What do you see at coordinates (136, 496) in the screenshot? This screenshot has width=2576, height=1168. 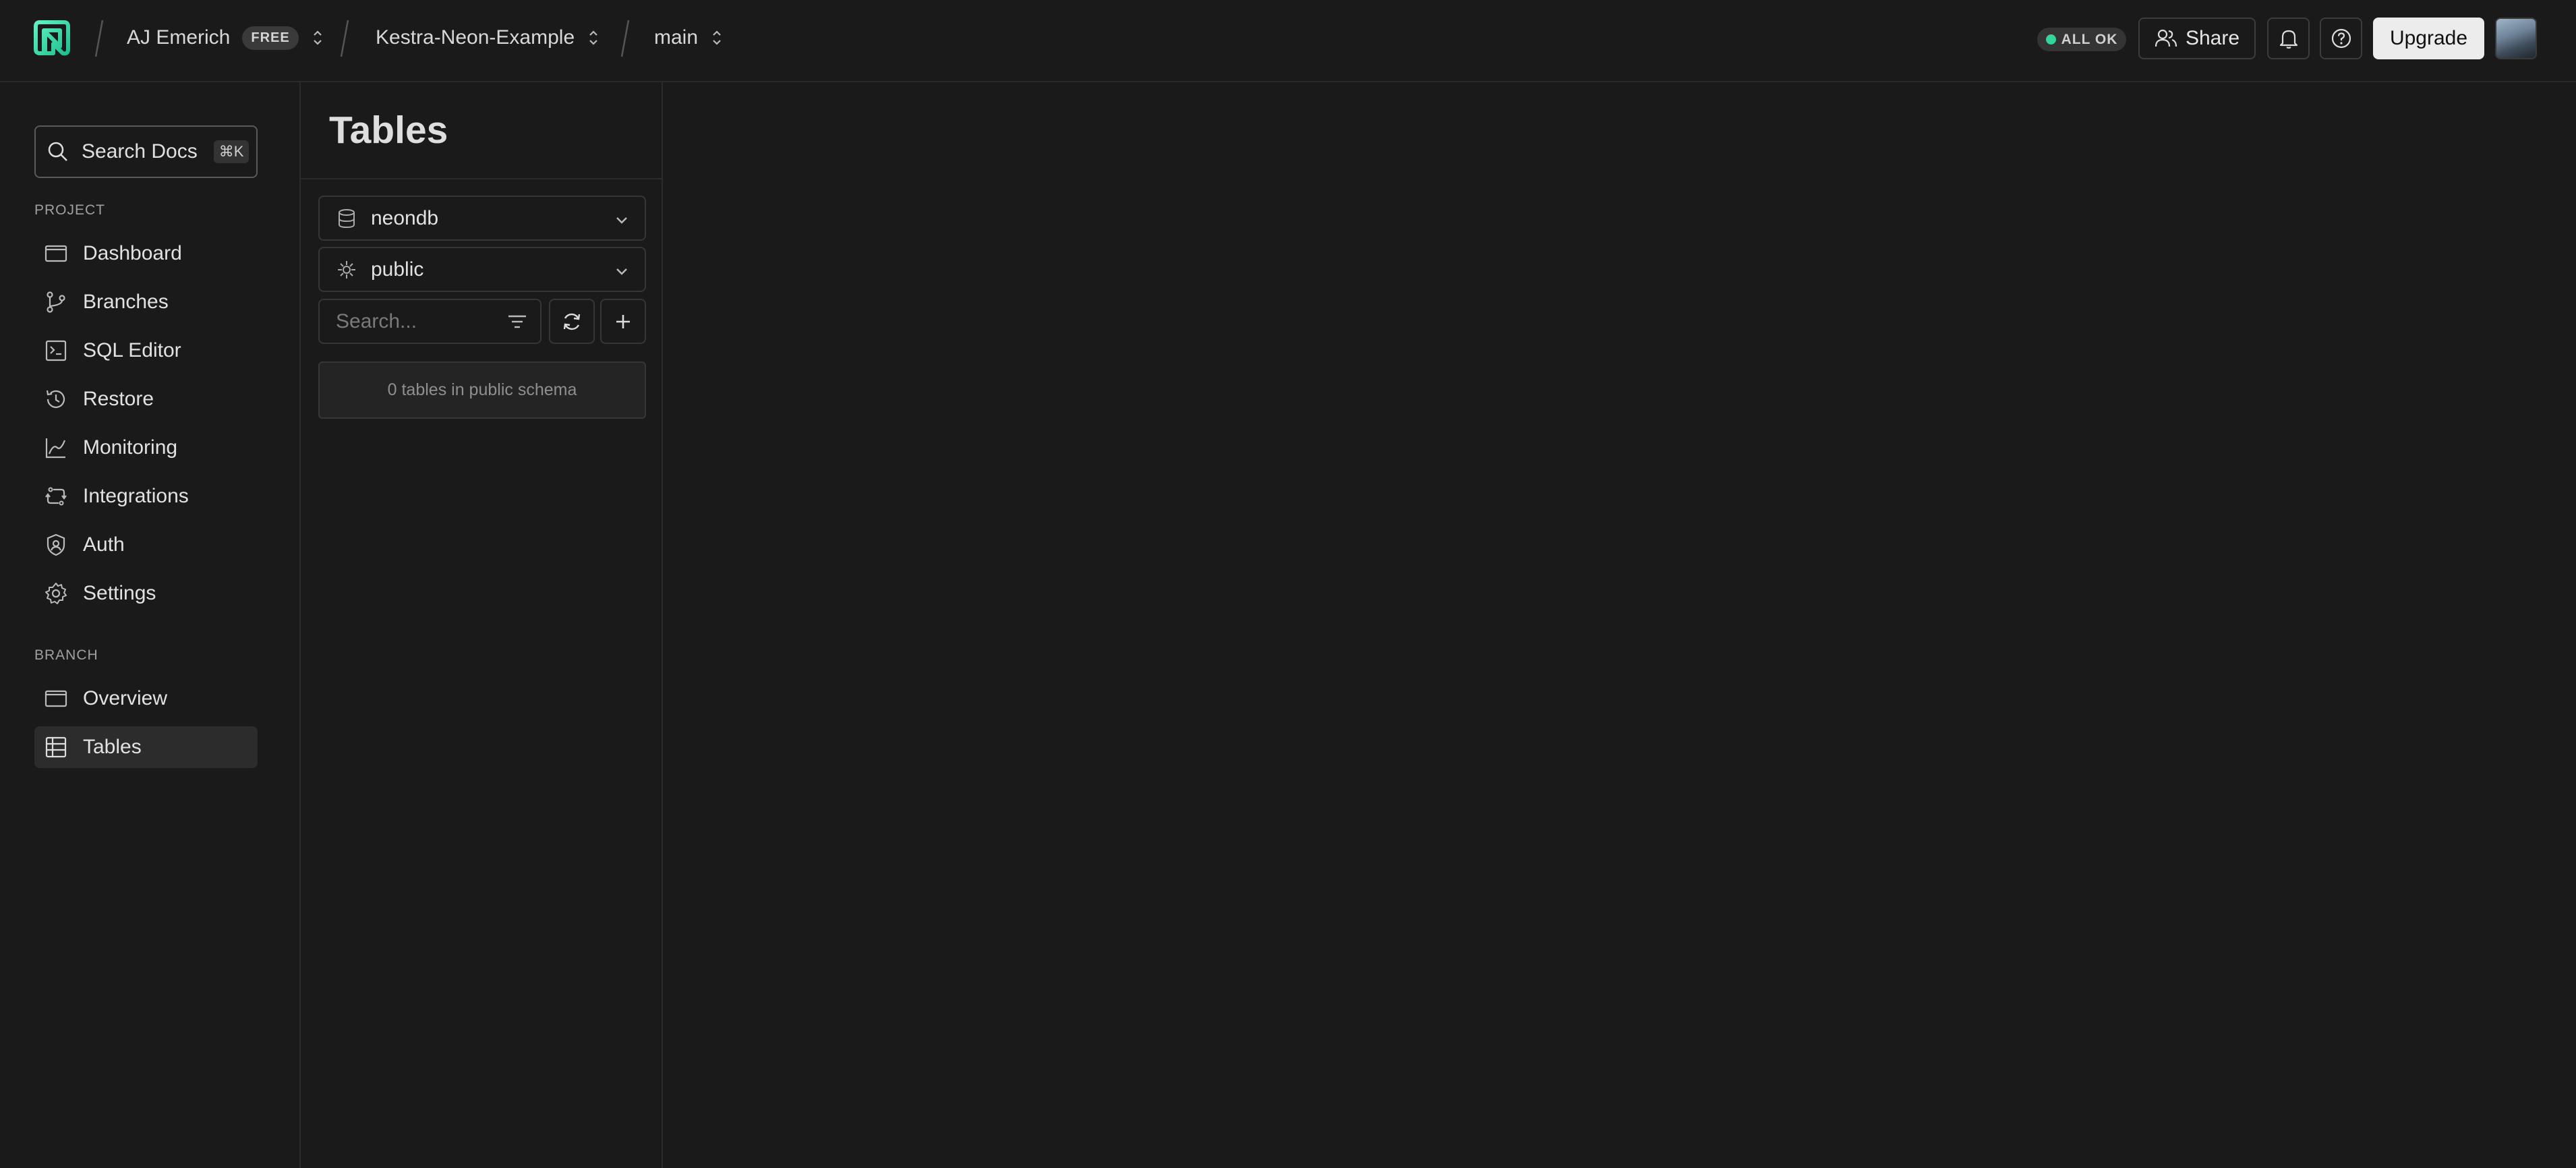 I see `sidebar-item-label: Integrations` at bounding box center [136, 496].